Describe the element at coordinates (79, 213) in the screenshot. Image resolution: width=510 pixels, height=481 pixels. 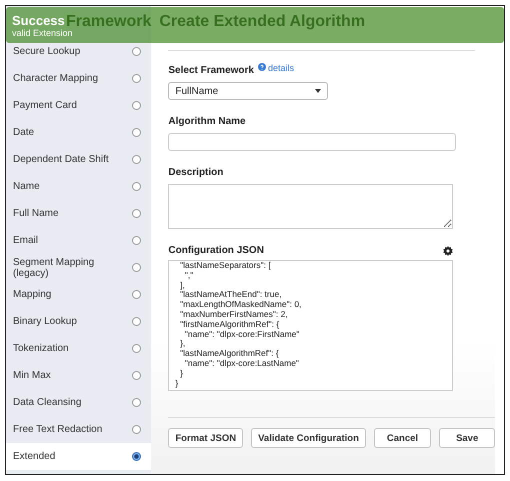
I see `sidebar-item: Full Name` at that location.